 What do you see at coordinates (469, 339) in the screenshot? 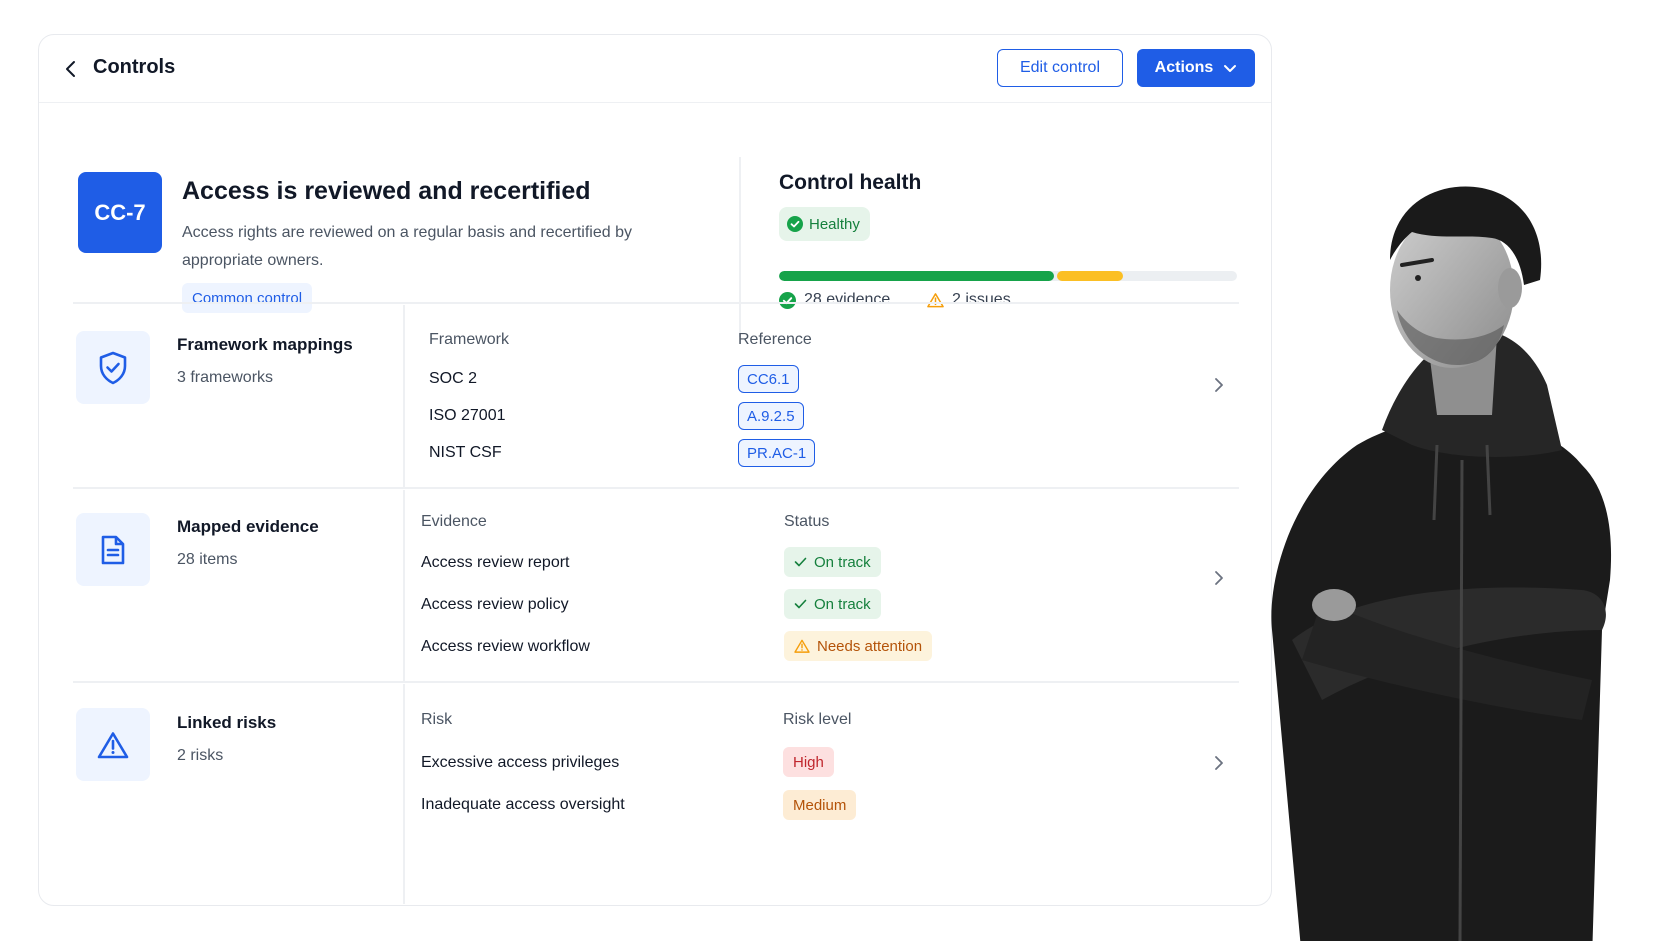
I see `framework-column-header: Framework` at bounding box center [469, 339].